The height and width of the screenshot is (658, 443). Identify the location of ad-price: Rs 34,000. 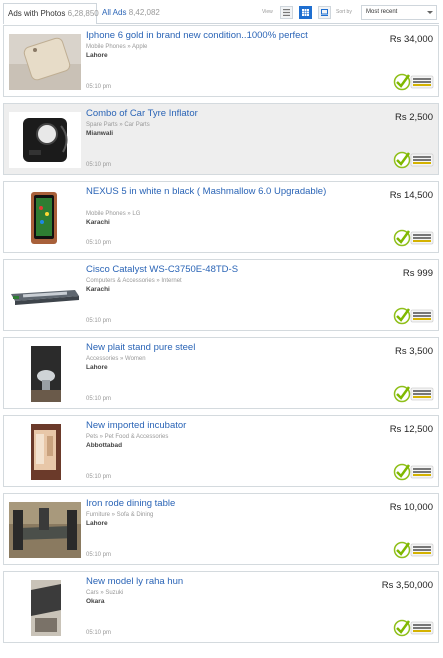
(411, 39).